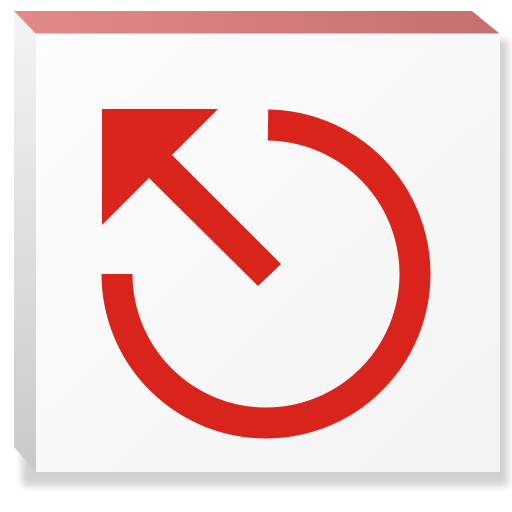  What do you see at coordinates (25, 241) in the screenshot?
I see `tile-side-edge` at bounding box center [25, 241].